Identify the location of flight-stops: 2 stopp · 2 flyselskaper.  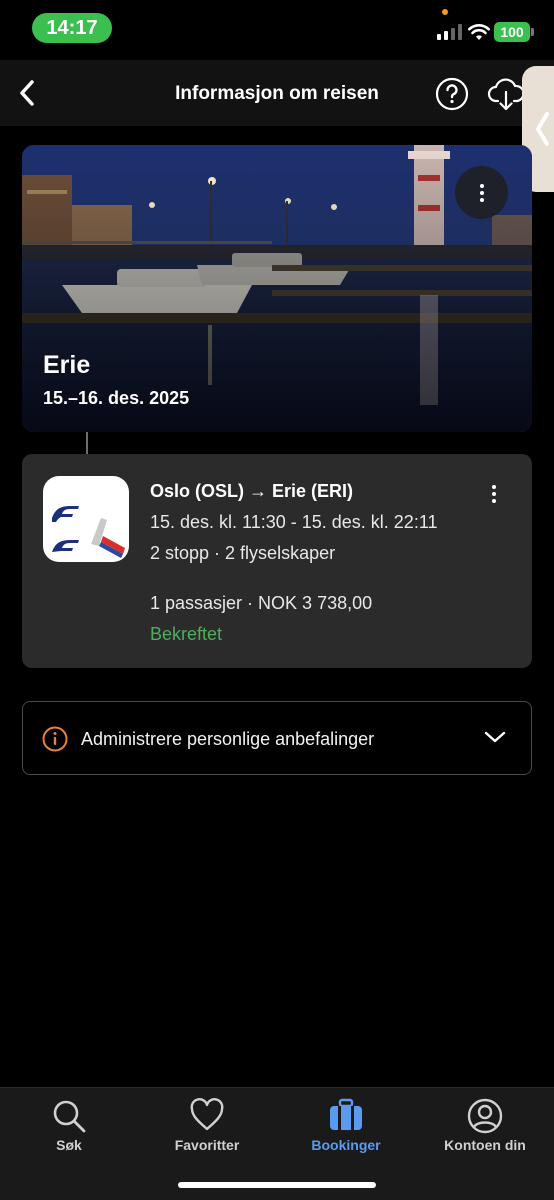
(243, 553).